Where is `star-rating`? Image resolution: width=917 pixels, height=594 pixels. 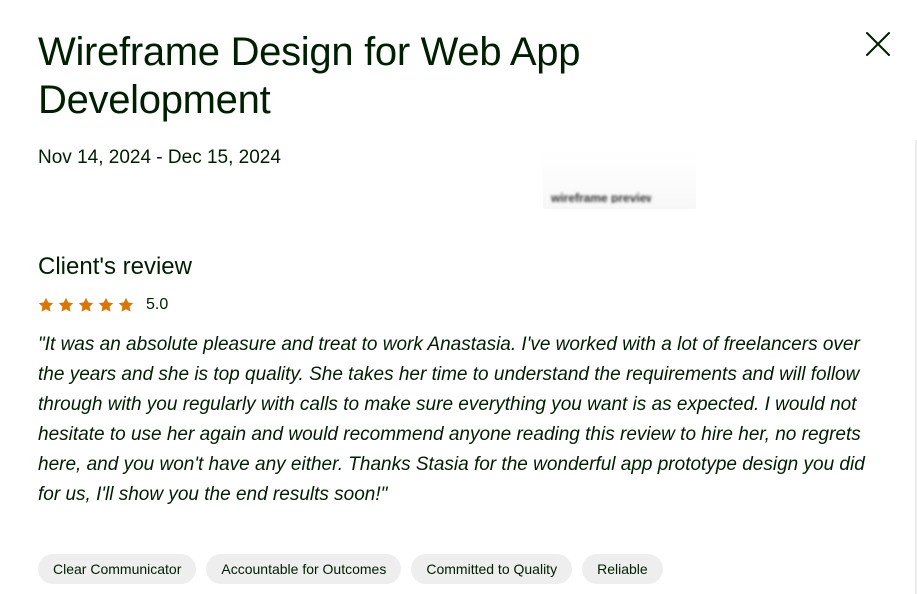 star-rating is located at coordinates (88, 305).